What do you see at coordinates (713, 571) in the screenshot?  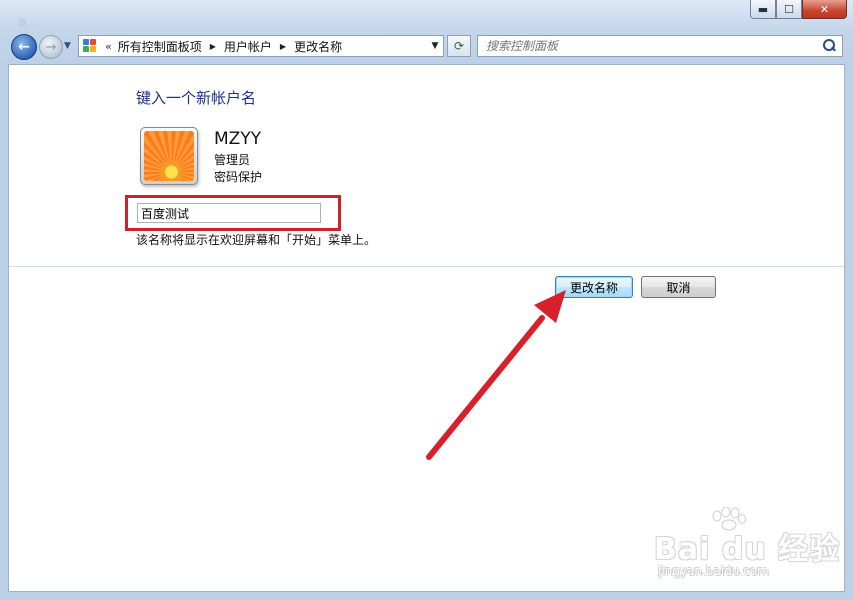 I see `watermark-url: jingyan.baidu.com` at bounding box center [713, 571].